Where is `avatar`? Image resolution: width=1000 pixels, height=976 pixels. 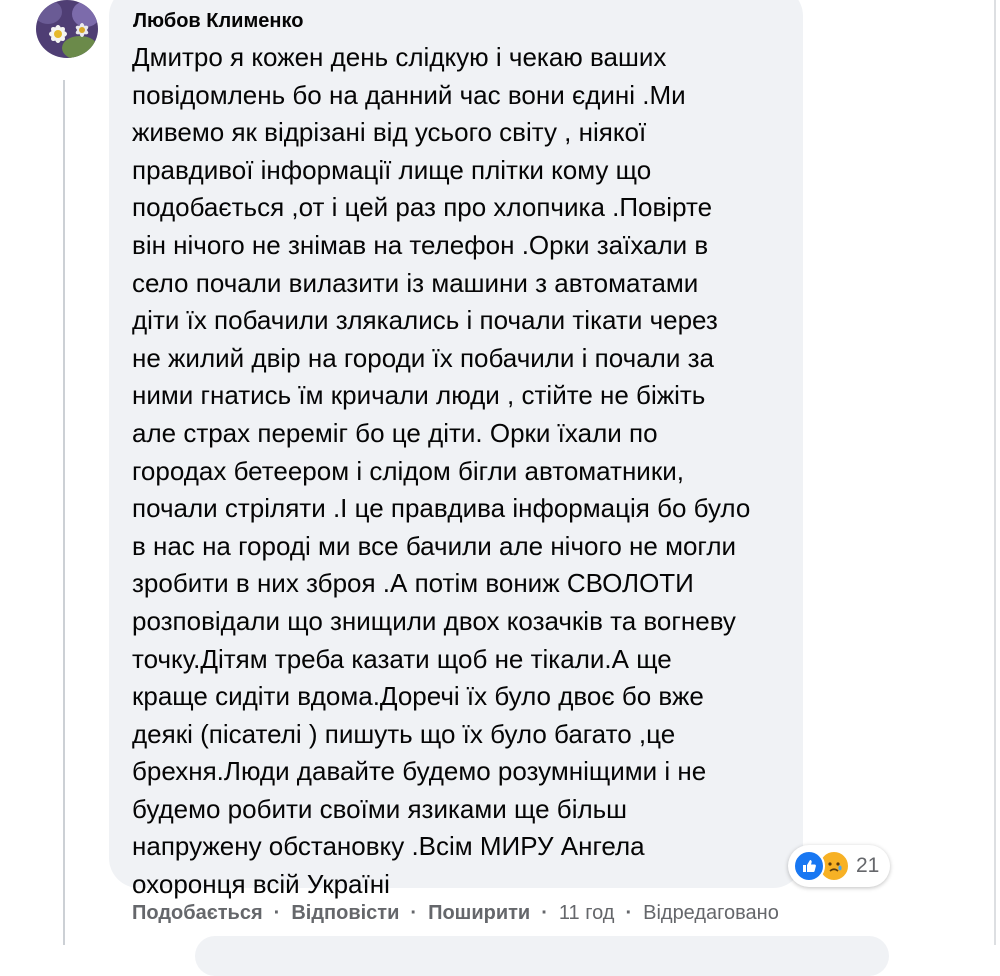 avatar is located at coordinates (67, 29).